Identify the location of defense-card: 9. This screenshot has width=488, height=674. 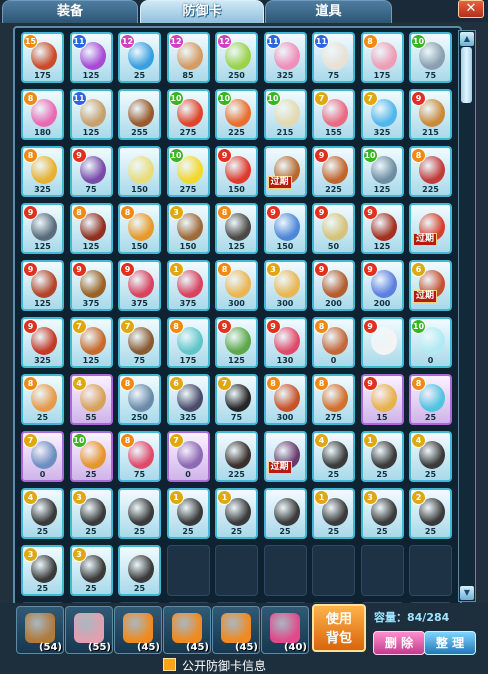
(382, 342).